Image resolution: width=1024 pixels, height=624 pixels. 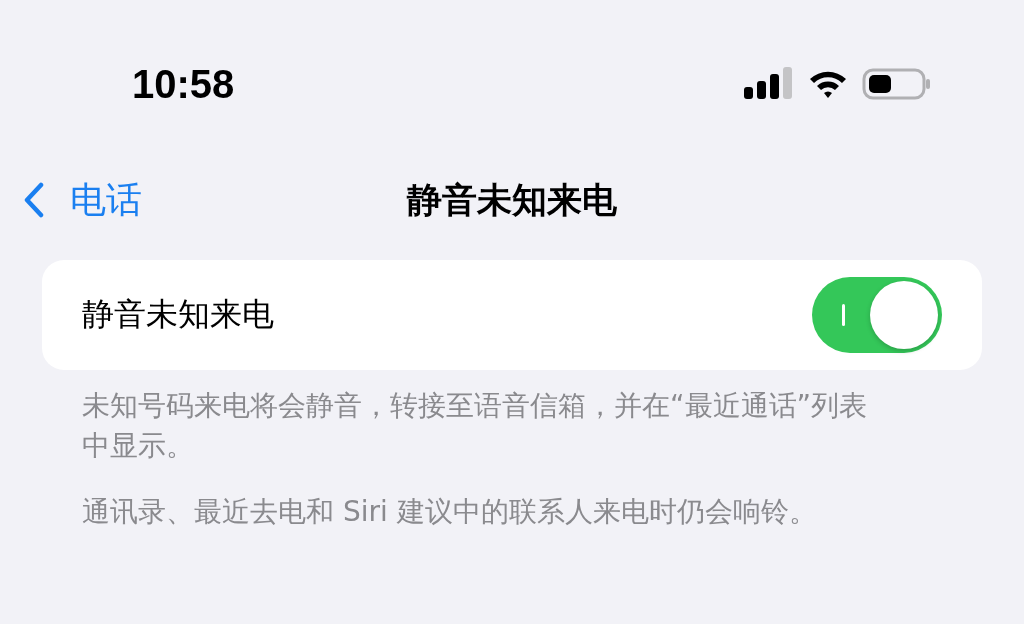 What do you see at coordinates (897, 84) in the screenshot?
I see `battery-icon` at bounding box center [897, 84].